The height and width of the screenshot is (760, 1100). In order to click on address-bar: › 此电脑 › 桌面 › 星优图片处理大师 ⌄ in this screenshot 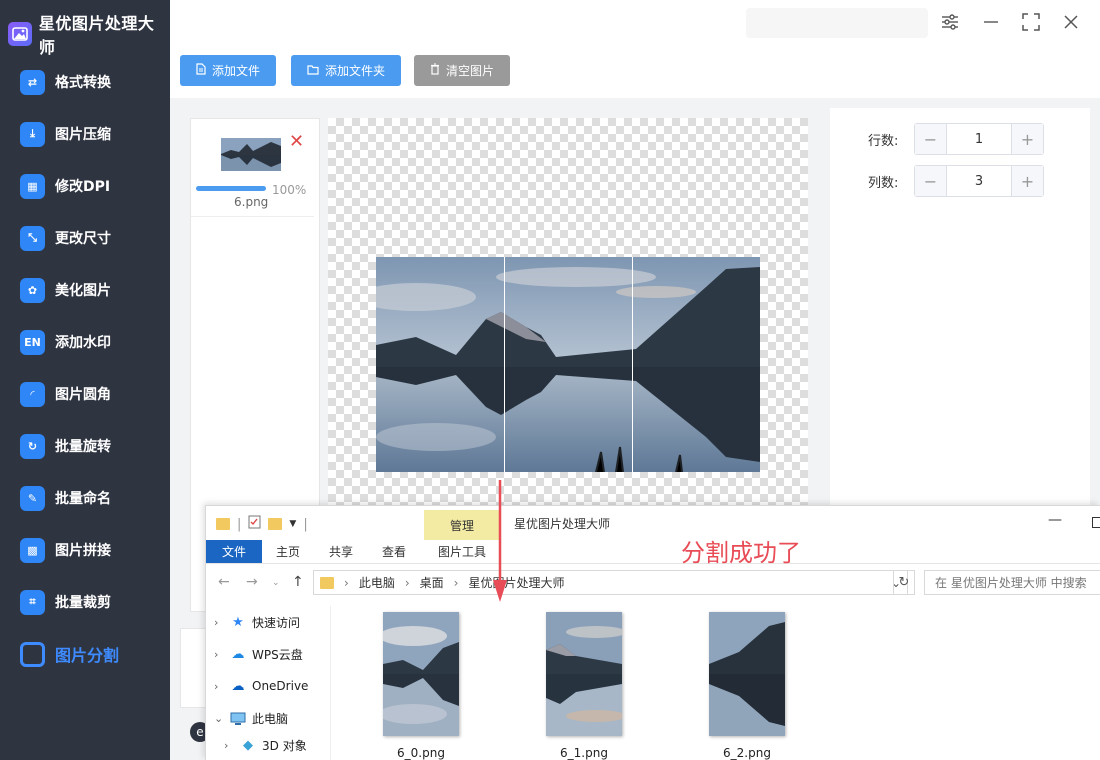, I will do `click(610, 582)`.